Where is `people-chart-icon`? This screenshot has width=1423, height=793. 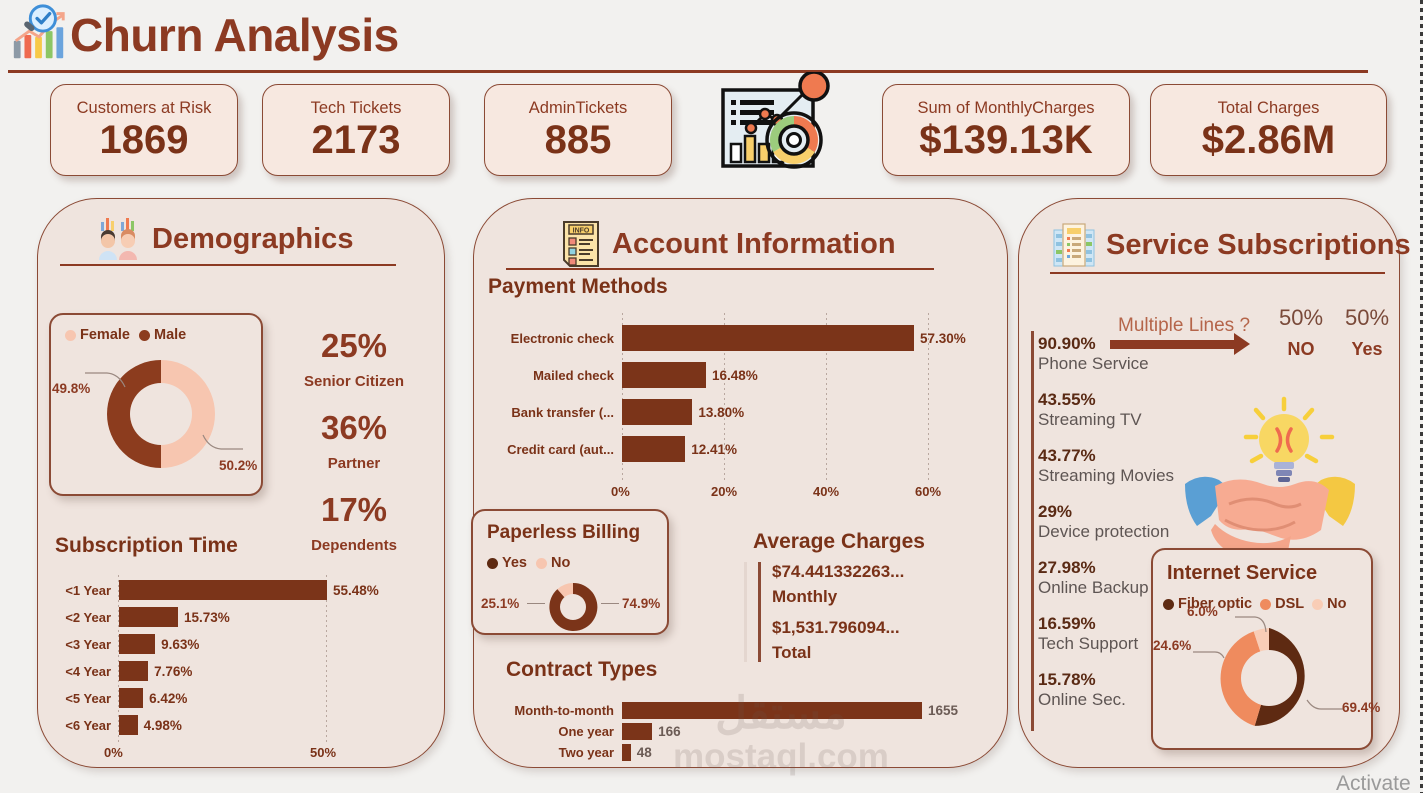 people-chart-icon is located at coordinates (118, 239).